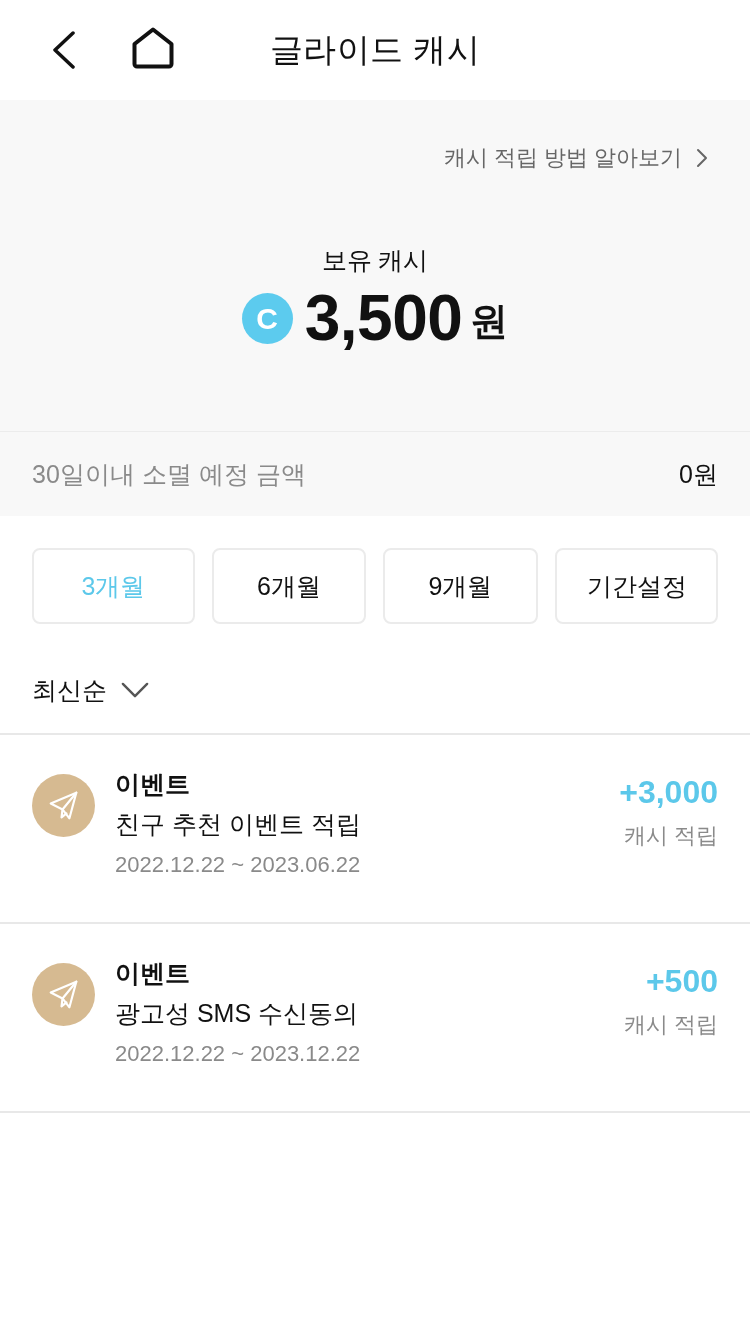 This screenshot has height=1334, width=750. Describe the element at coordinates (489, 321) in the screenshot. I see `currency-unit: 원` at that location.